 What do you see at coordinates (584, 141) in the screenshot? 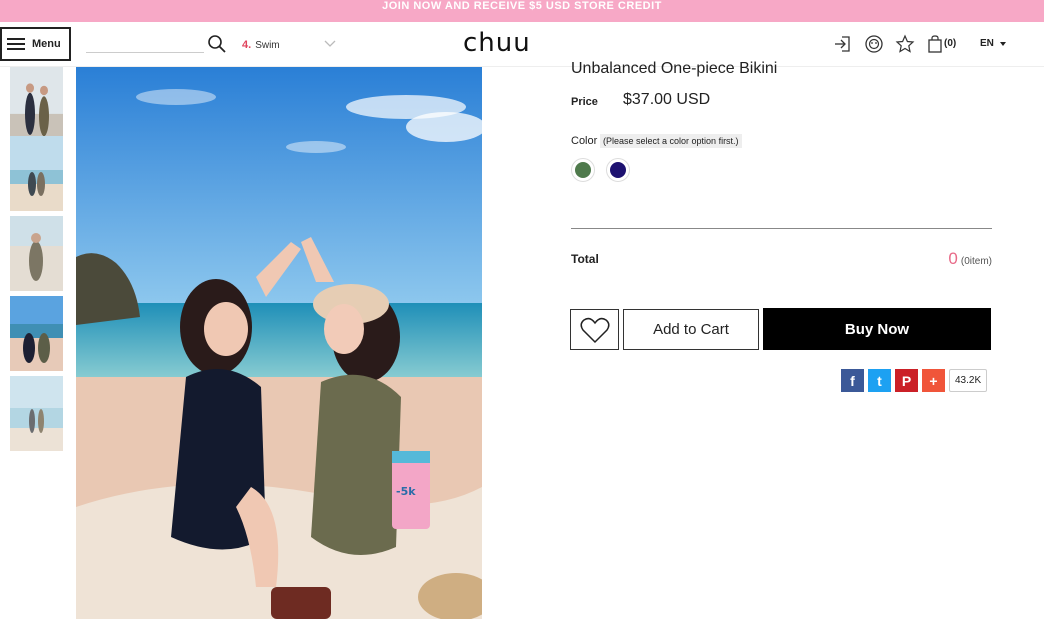
I see `color-label: Color` at bounding box center [584, 141].